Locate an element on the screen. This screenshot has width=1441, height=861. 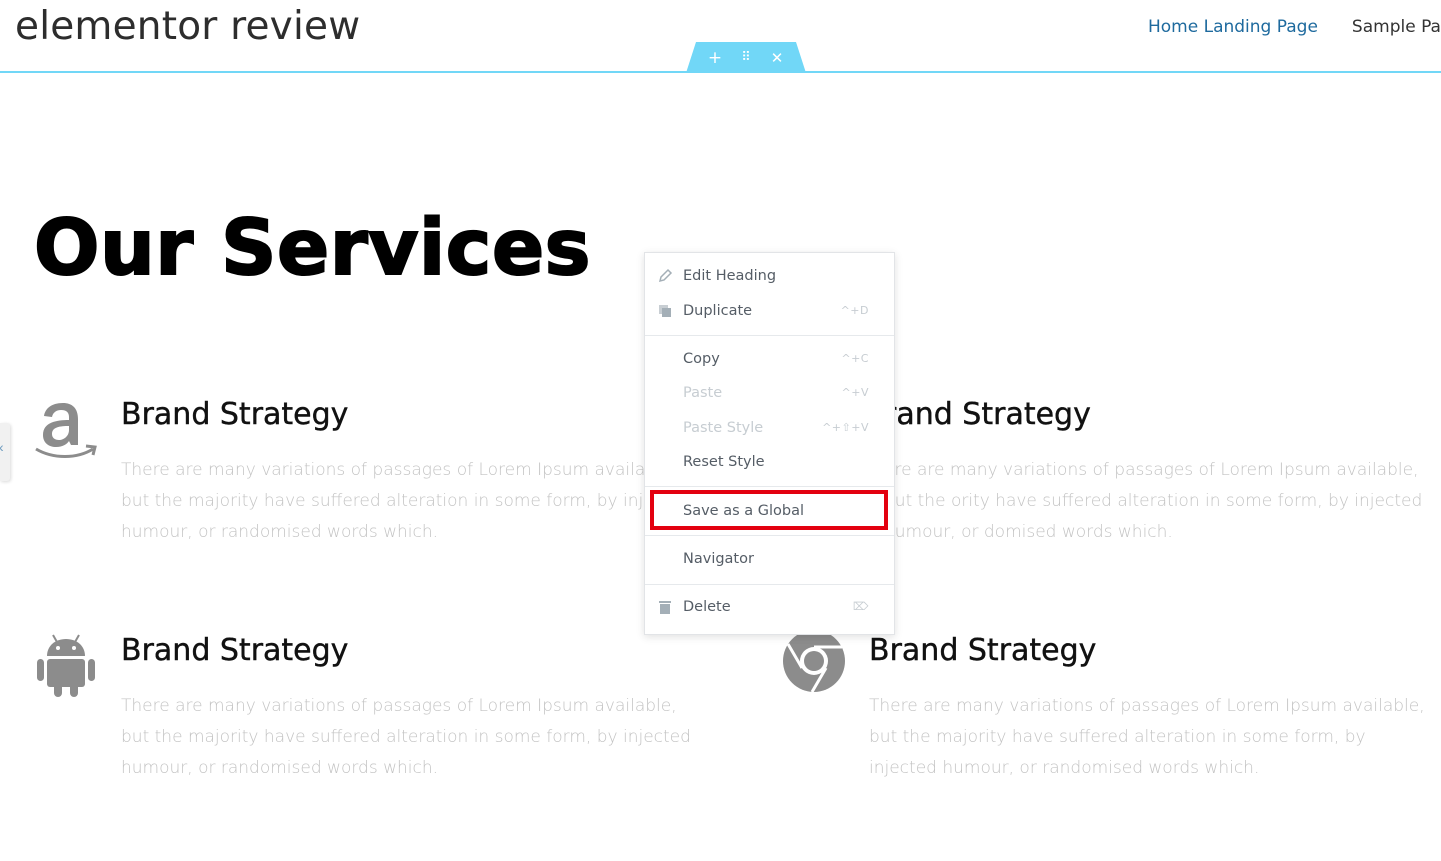
menu-item-navigator: Navigator is located at coordinates (769, 560).